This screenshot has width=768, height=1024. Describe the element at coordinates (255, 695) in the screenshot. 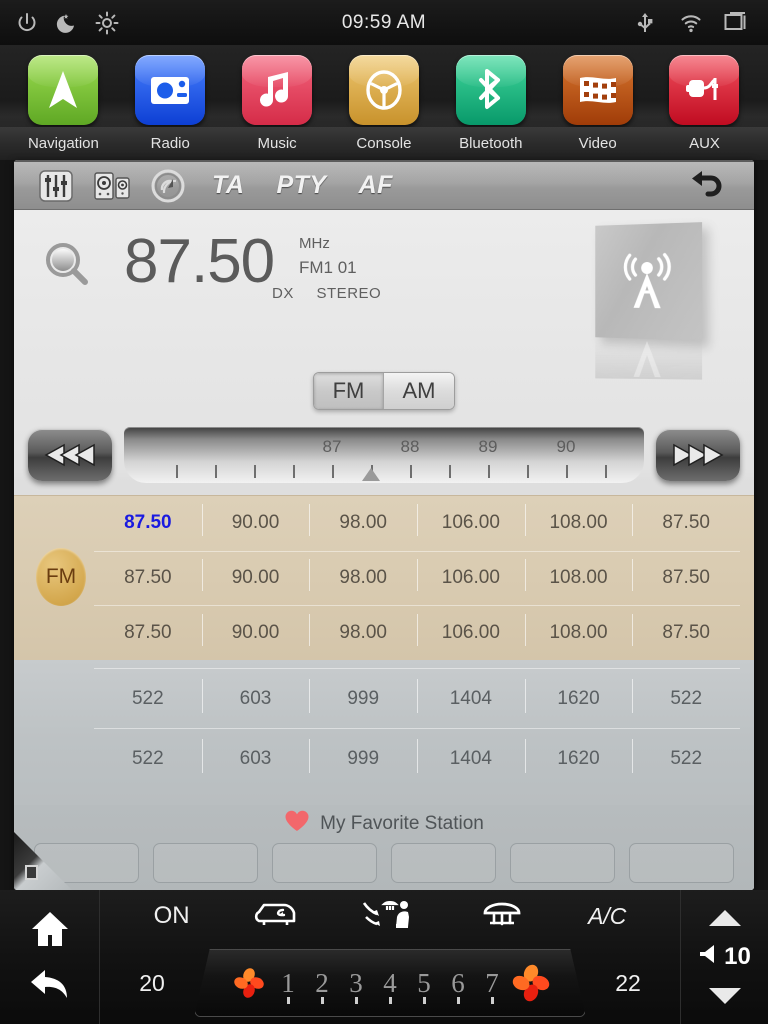

I see `am-preset-2: 603` at that location.